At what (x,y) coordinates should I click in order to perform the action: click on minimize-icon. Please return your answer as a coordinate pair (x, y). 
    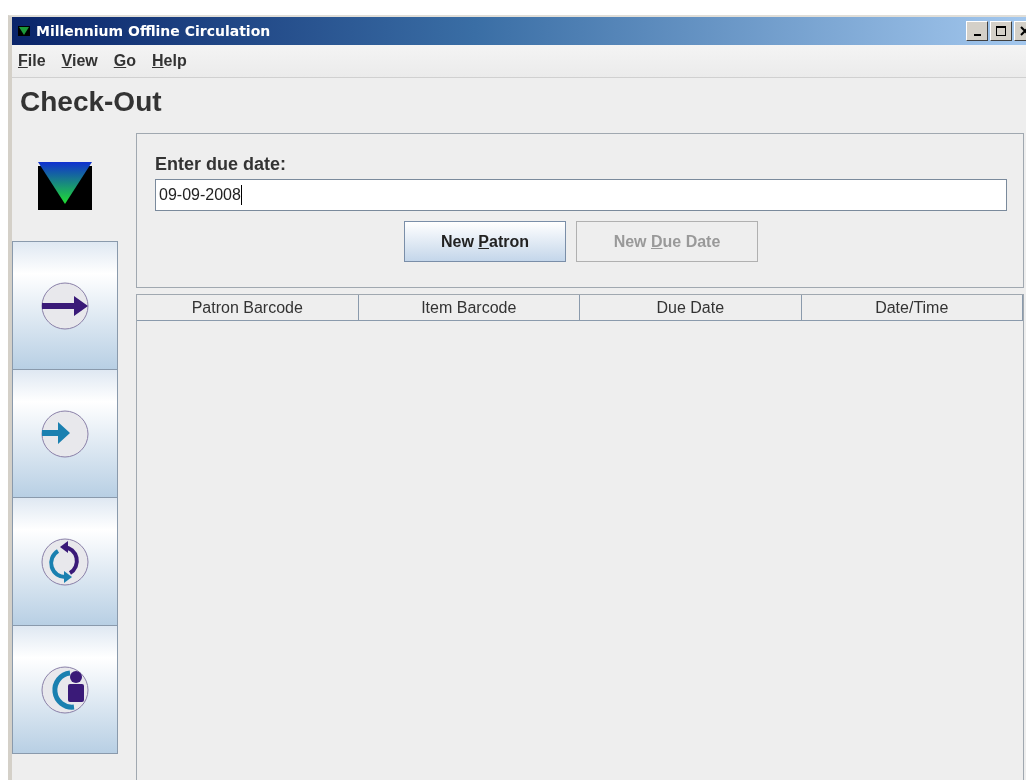
    Looking at the image, I should click on (977, 35).